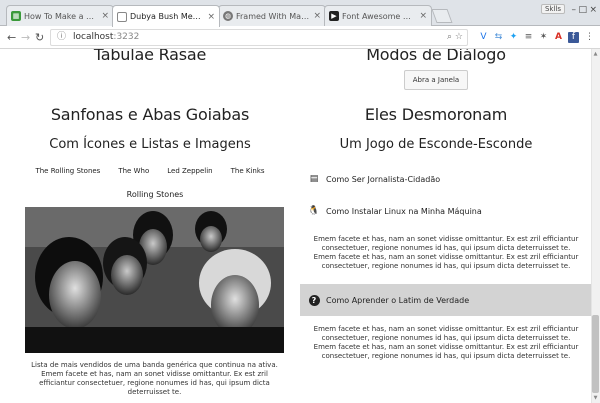  I want to click on section-subtitle-icones: Com Ícones e Listas e Imagens, so click(150, 144).